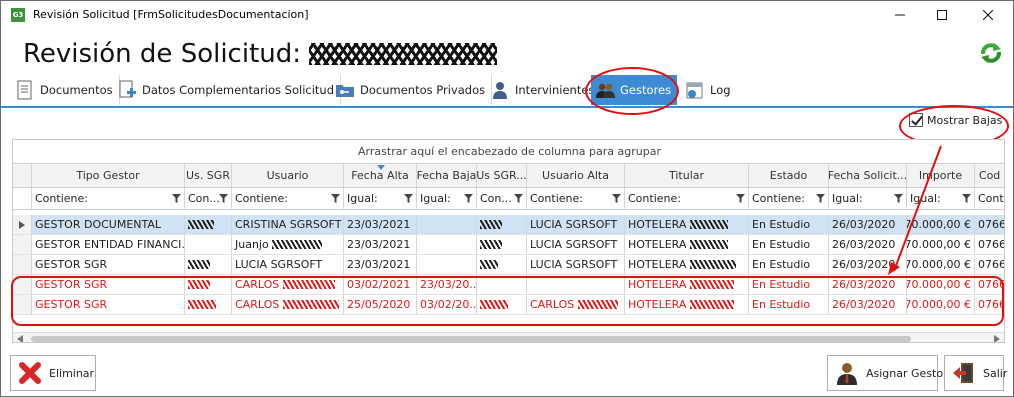 The image size is (1014, 397). Describe the element at coordinates (288, 198) in the screenshot. I see `filter-usuario: Contiene:` at that location.